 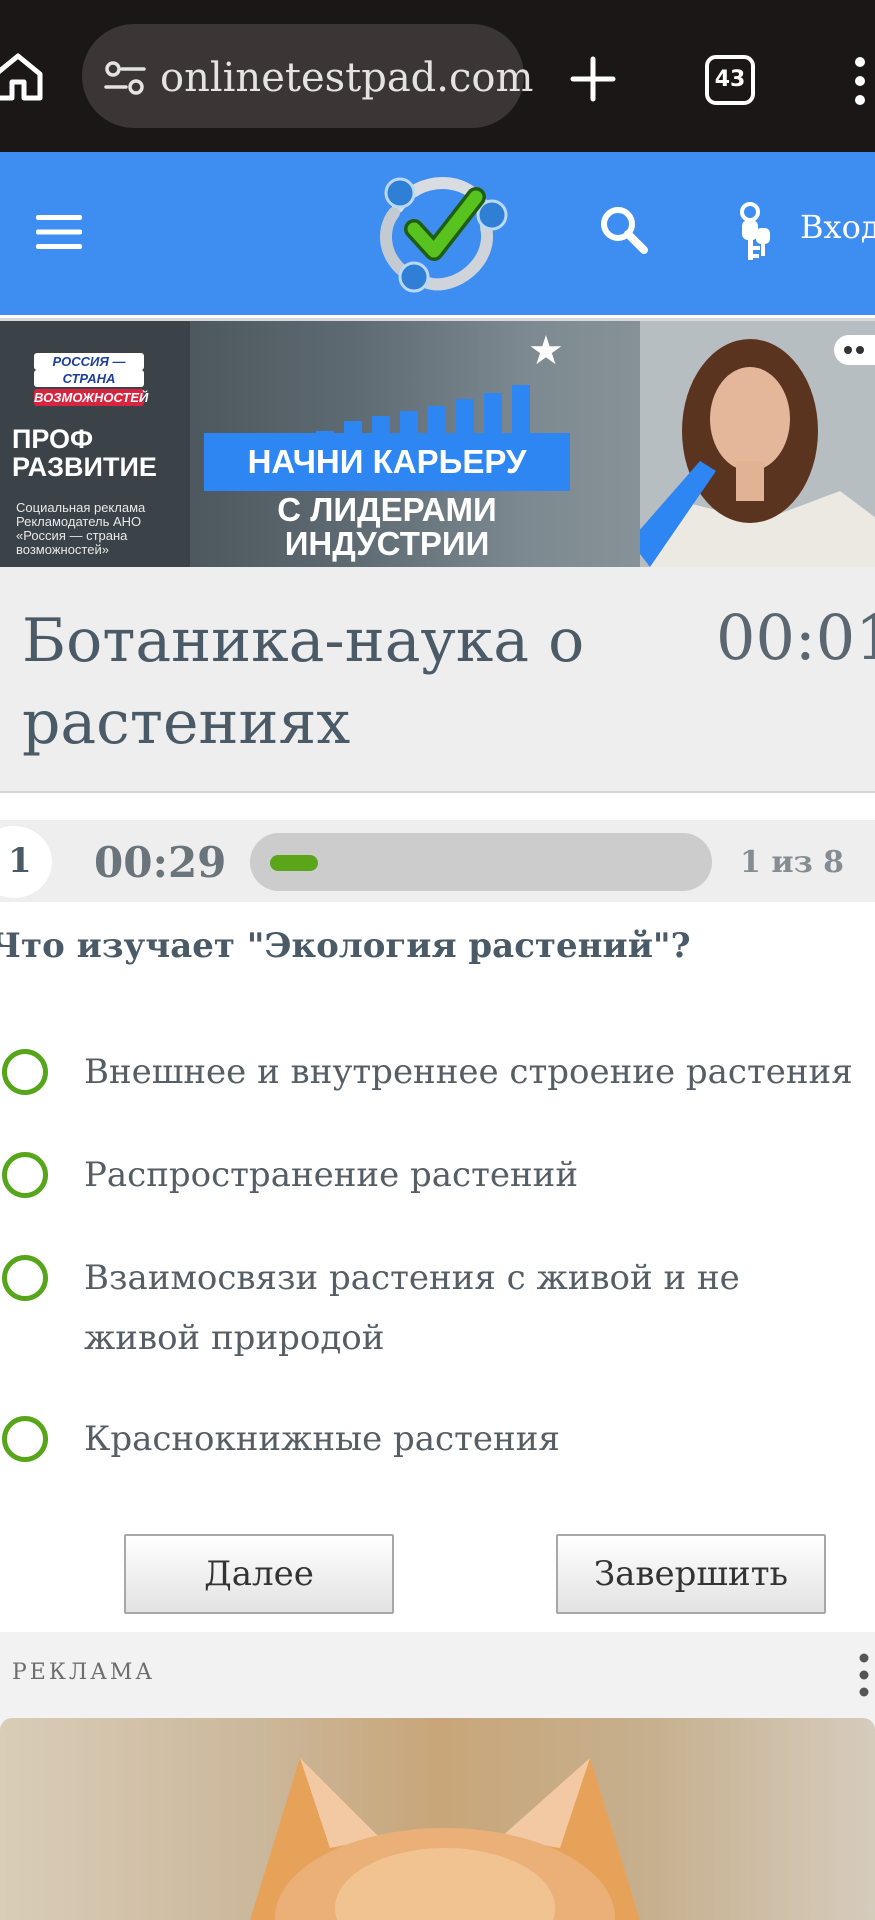 I want to click on ad-badge-line3: ВОЗМОЖНОСТЕЙ, so click(x=91, y=397).